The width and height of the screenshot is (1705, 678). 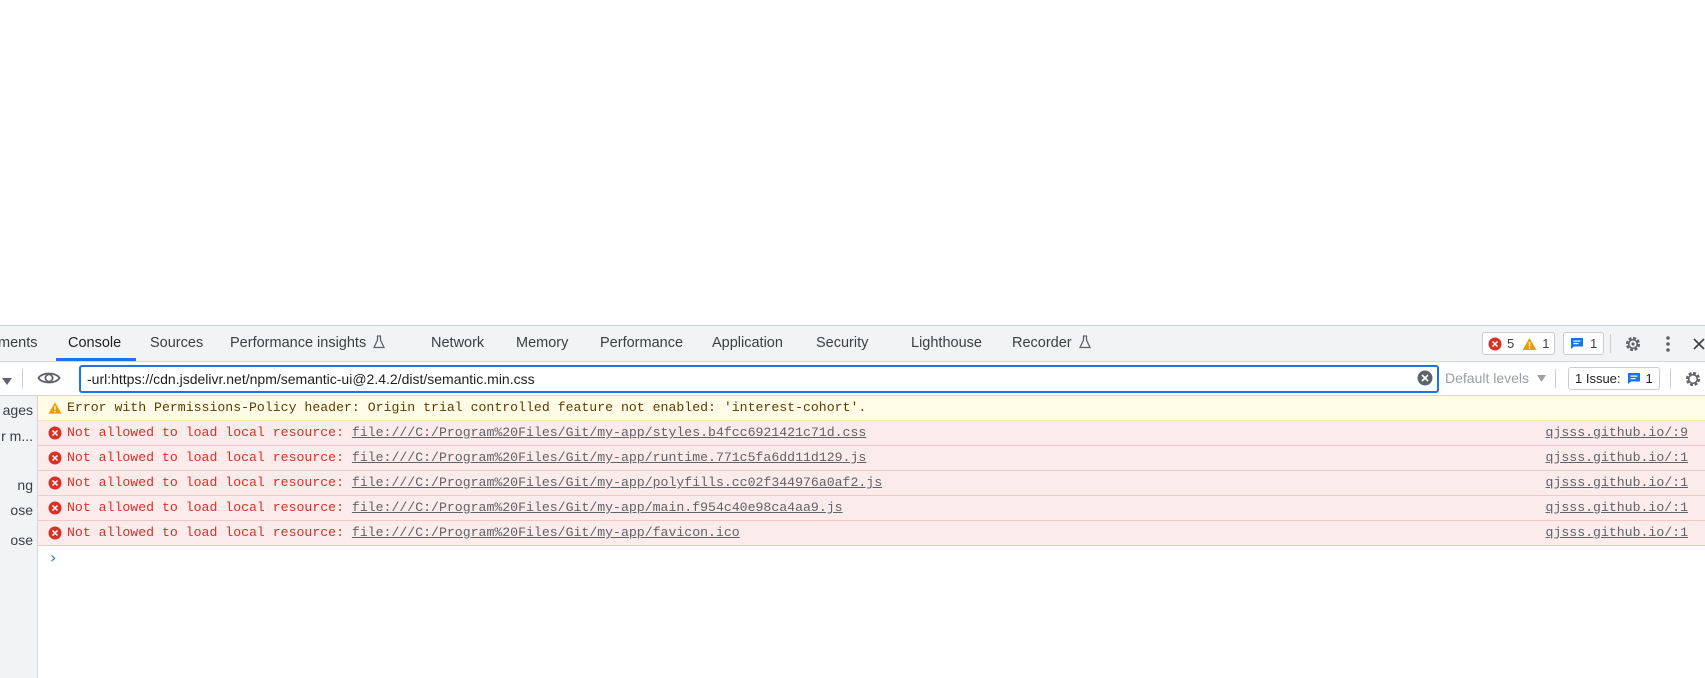 What do you see at coordinates (176, 343) in the screenshot?
I see `tab-sources: Sources` at bounding box center [176, 343].